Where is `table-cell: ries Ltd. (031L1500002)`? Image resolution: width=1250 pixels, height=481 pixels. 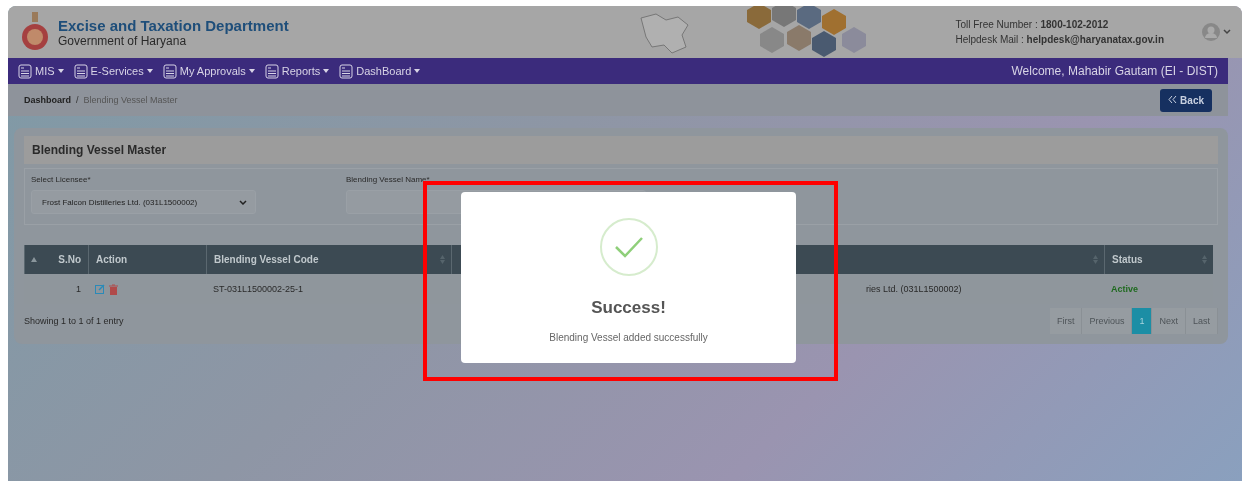 table-cell: ries Ltd. (031L1500002) is located at coordinates (914, 289).